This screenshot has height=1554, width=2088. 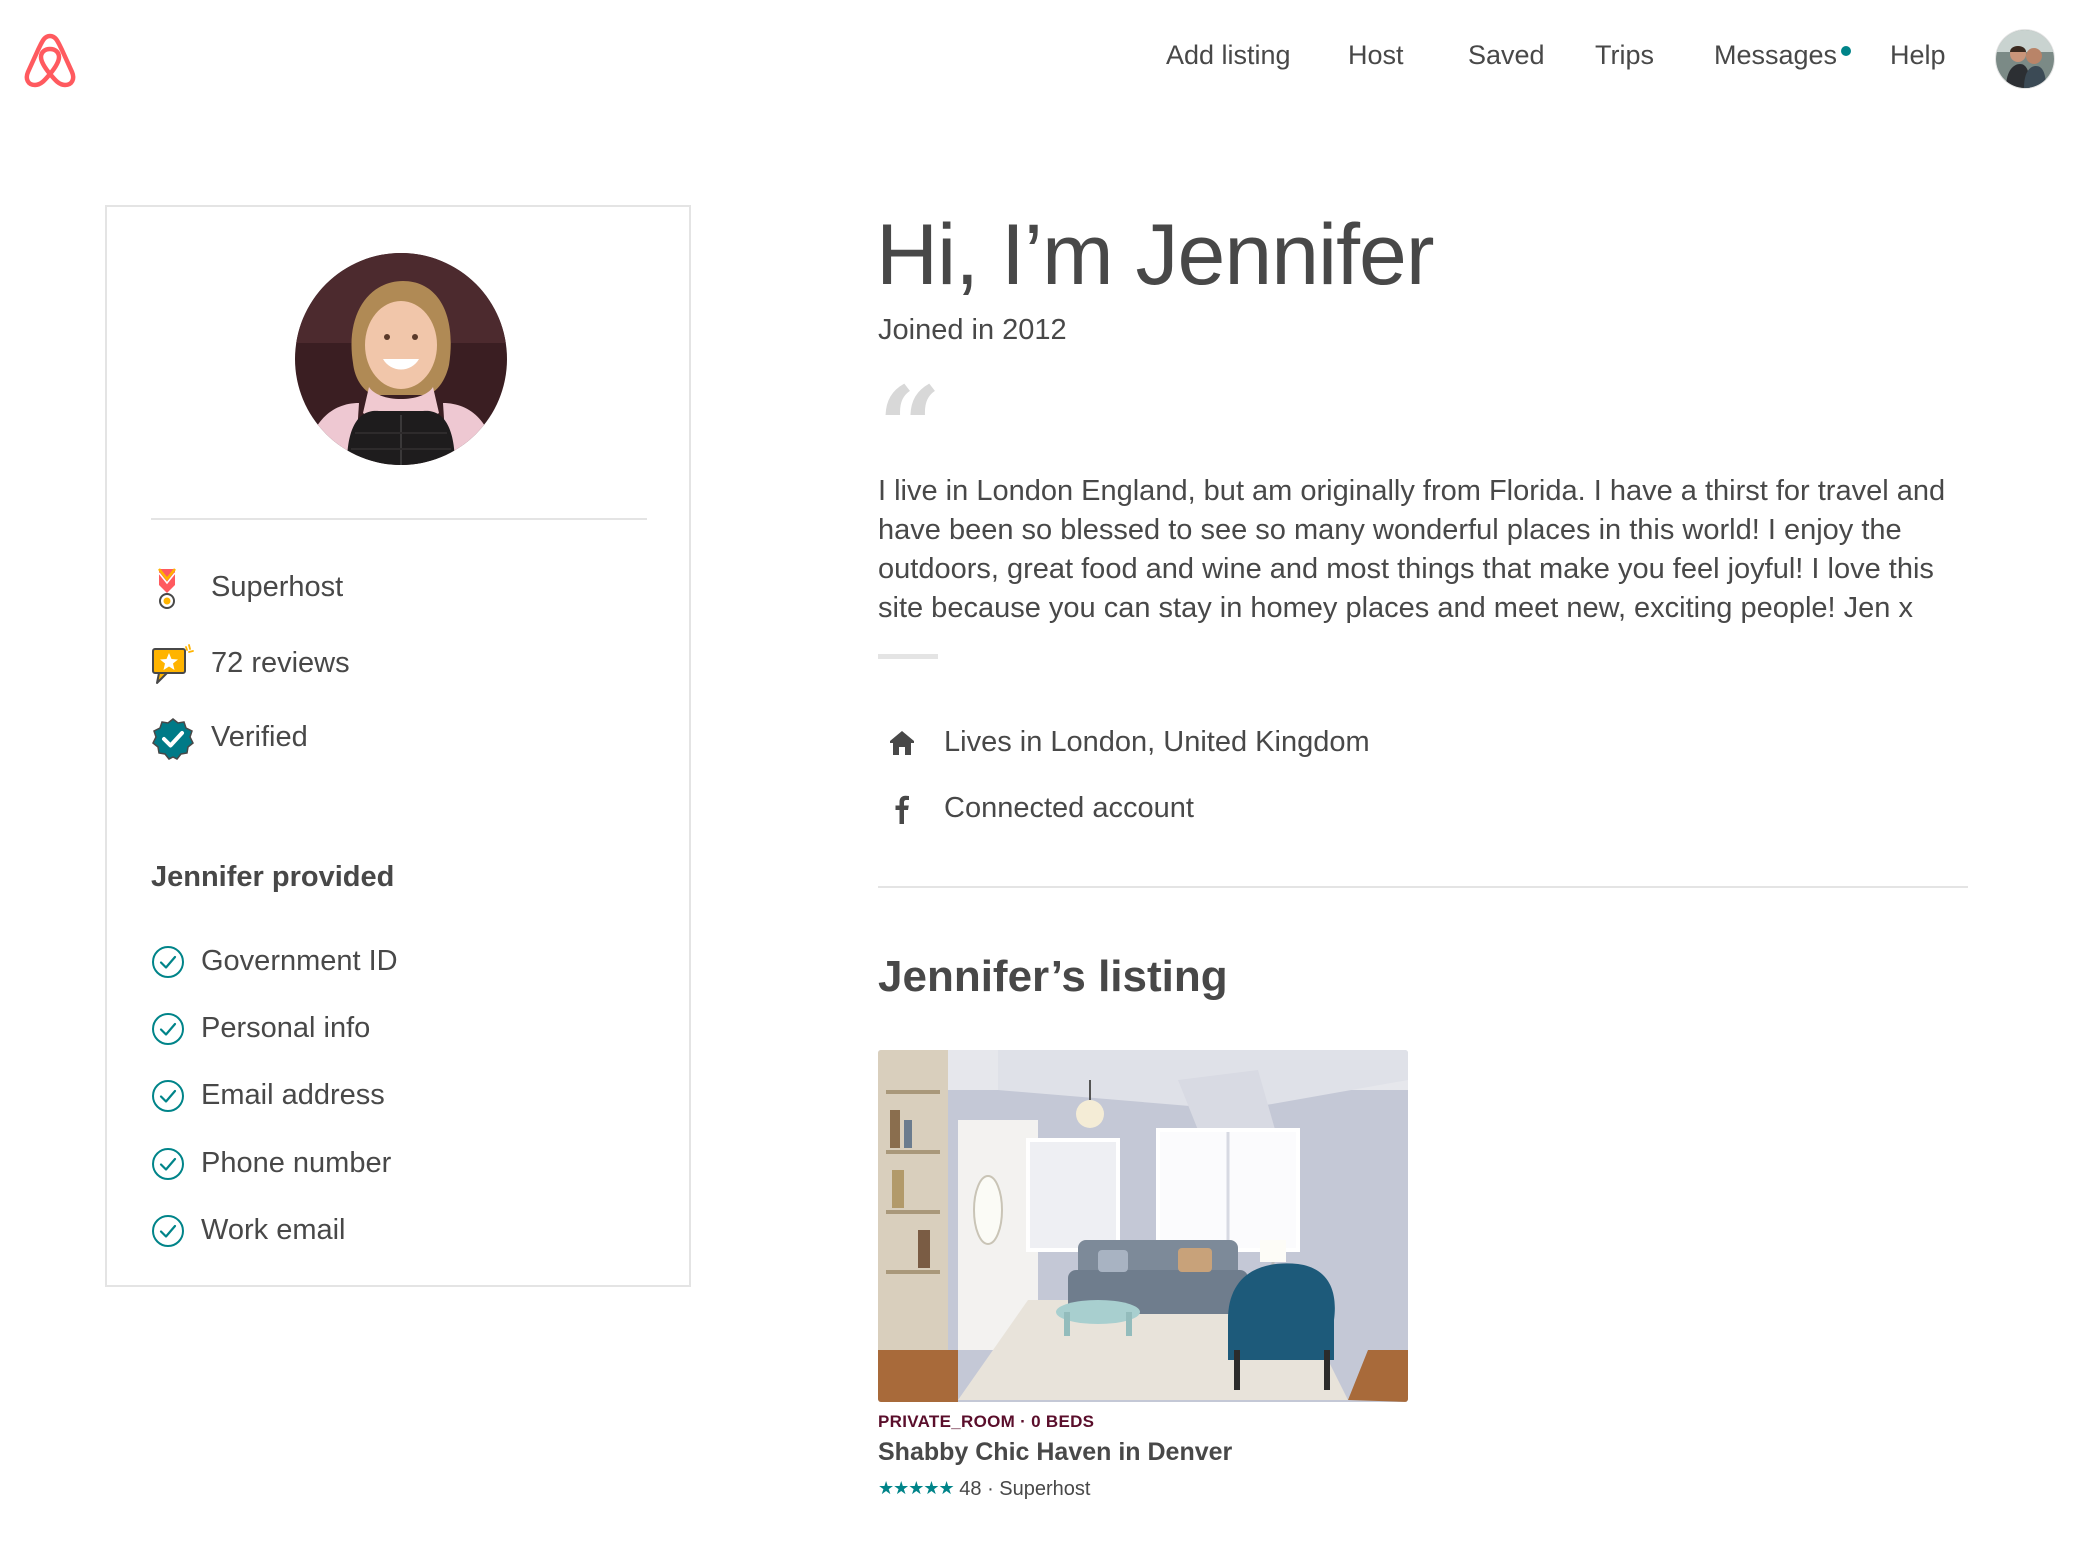 What do you see at coordinates (1624, 60) in the screenshot?
I see `nav-trips: Trips` at bounding box center [1624, 60].